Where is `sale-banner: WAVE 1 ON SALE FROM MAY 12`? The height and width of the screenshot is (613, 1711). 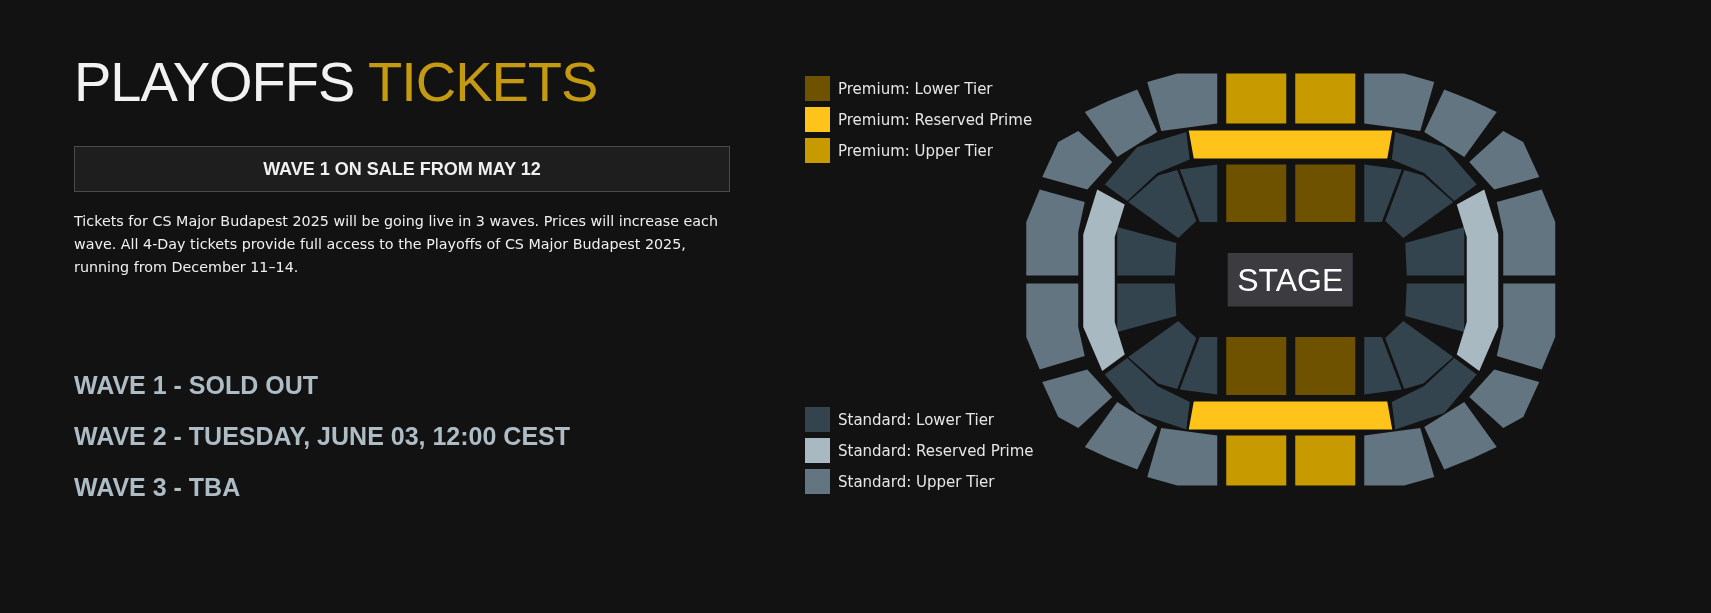 sale-banner: WAVE 1 ON SALE FROM MAY 12 is located at coordinates (402, 169).